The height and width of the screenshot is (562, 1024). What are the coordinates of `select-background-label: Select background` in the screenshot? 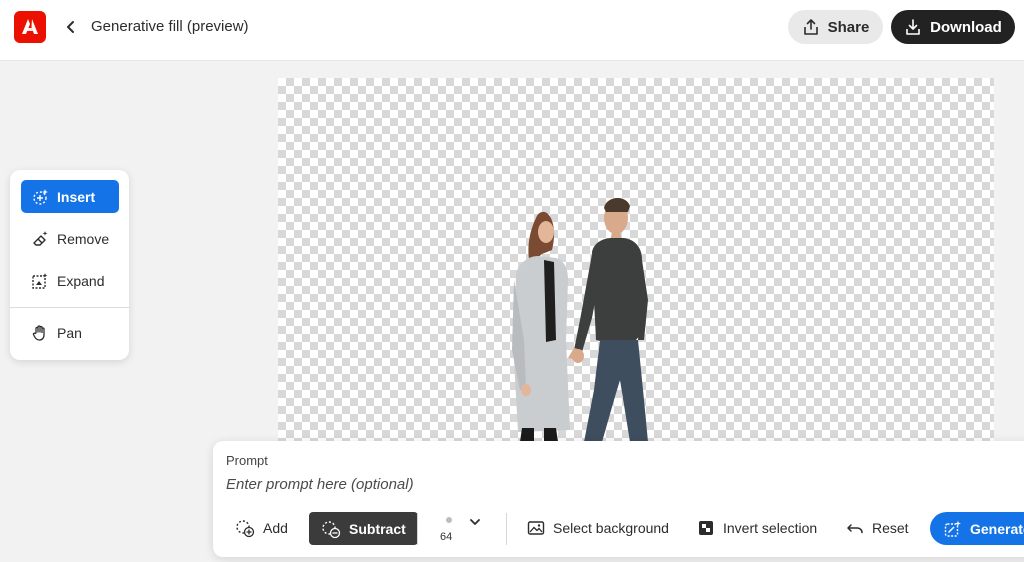 It's located at (611, 528).